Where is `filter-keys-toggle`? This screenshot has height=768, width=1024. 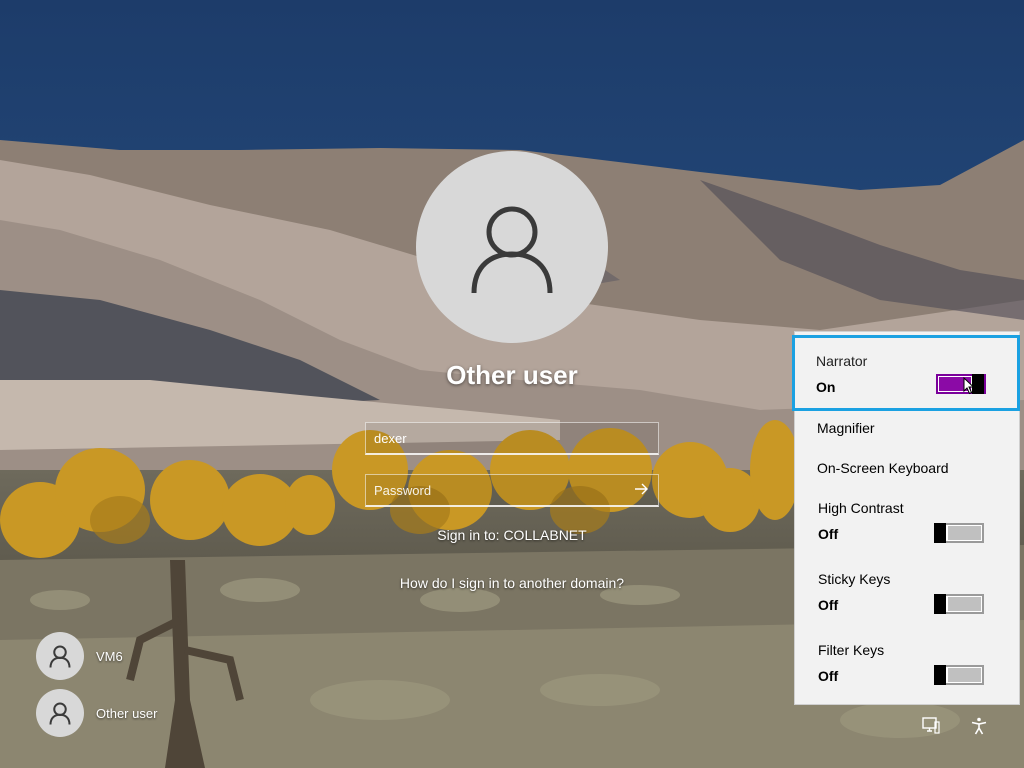 filter-keys-toggle is located at coordinates (959, 675).